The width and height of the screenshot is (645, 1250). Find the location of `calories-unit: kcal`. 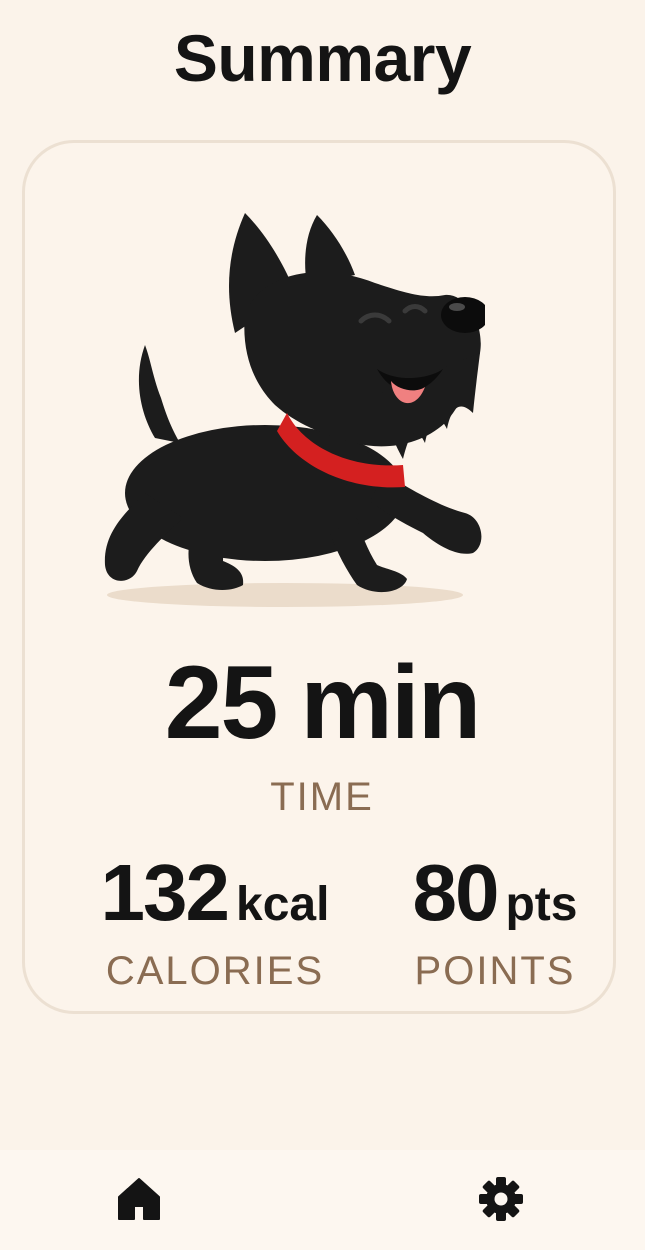

calories-unit: kcal is located at coordinates (283, 904).